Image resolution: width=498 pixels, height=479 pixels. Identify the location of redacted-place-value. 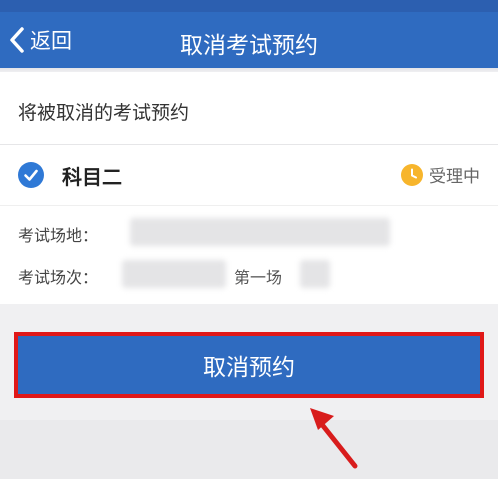
(260, 232).